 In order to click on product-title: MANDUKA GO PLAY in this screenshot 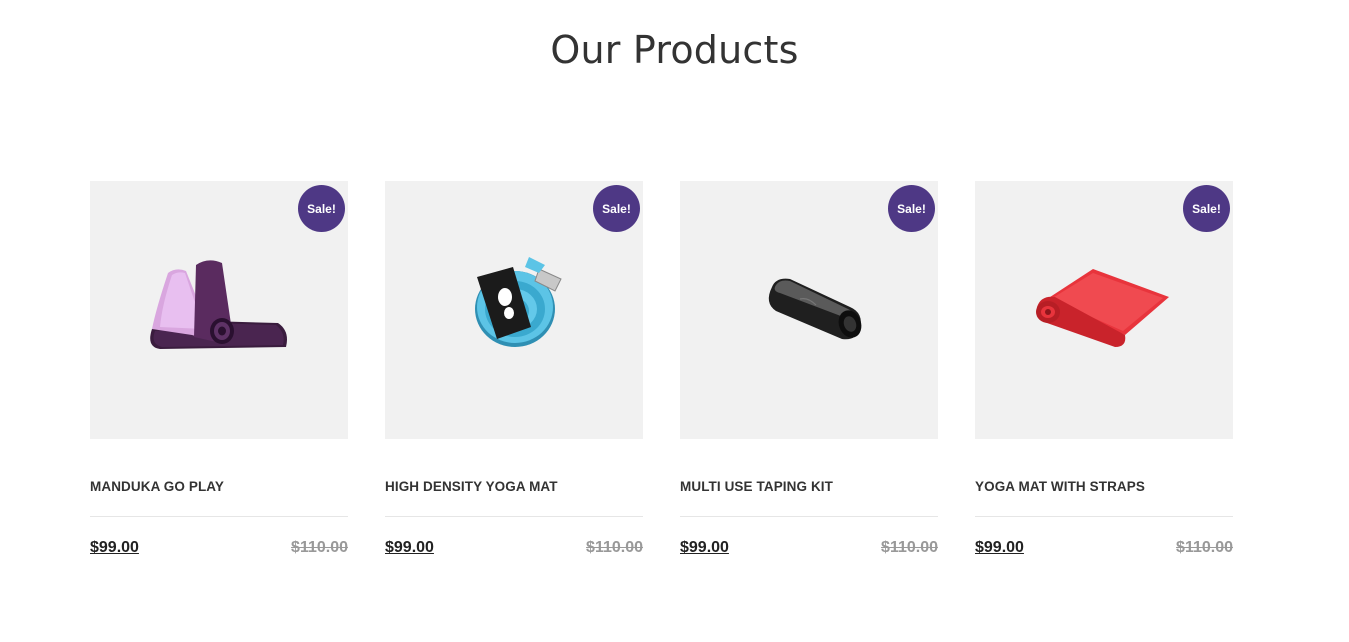, I will do `click(219, 489)`.